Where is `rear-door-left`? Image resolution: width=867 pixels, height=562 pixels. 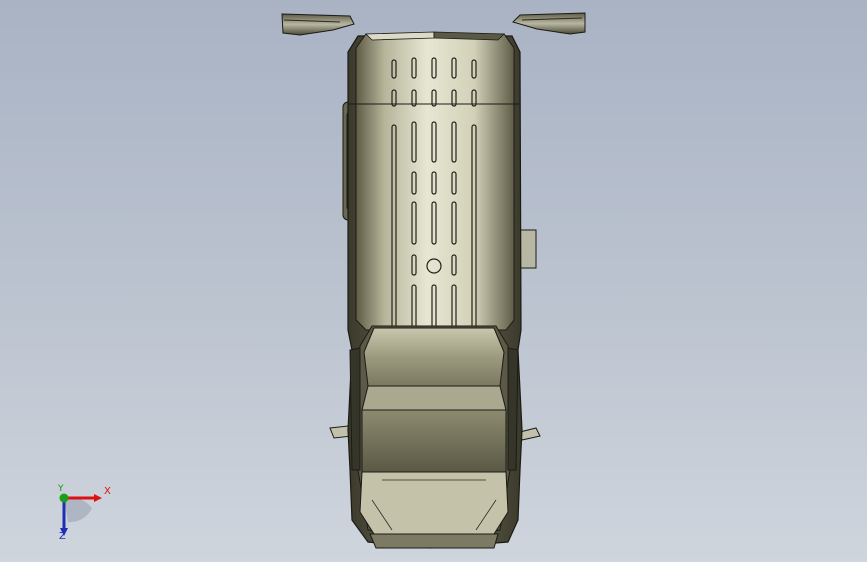
rear-door-left is located at coordinates (318, 24).